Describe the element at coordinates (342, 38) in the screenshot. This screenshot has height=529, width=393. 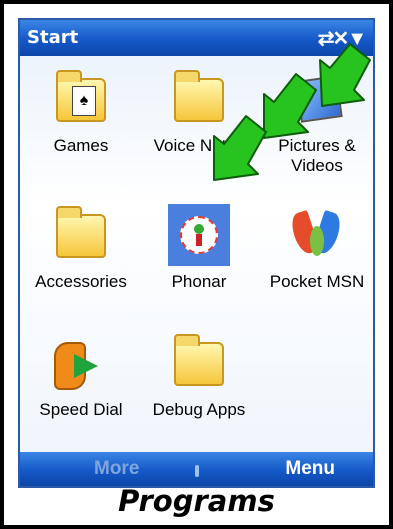
I see `status-icons: ⇄✕▼` at that location.